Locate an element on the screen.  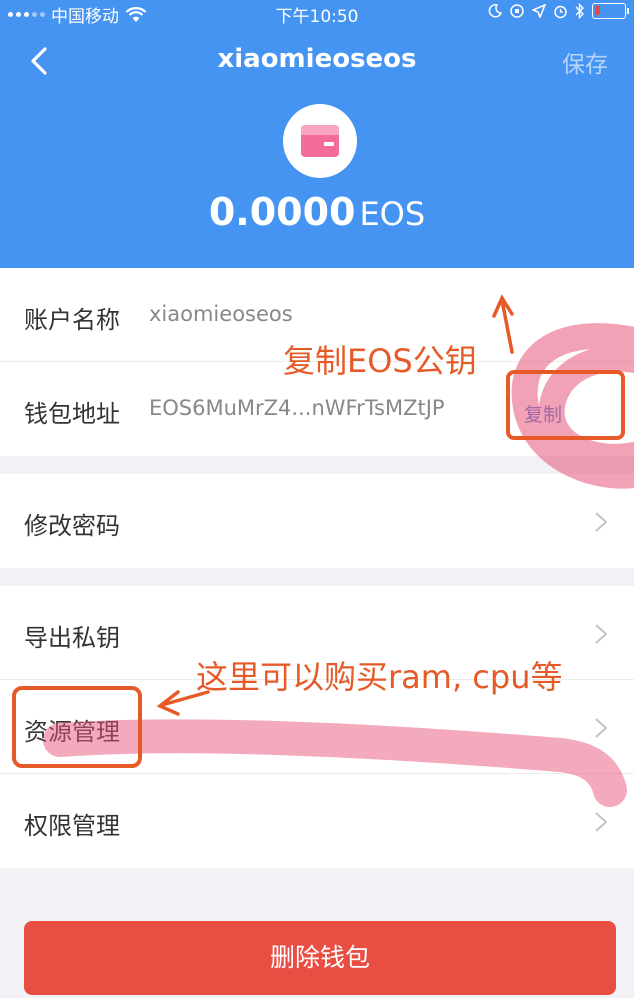
alarm-icon is located at coordinates (560, 11).